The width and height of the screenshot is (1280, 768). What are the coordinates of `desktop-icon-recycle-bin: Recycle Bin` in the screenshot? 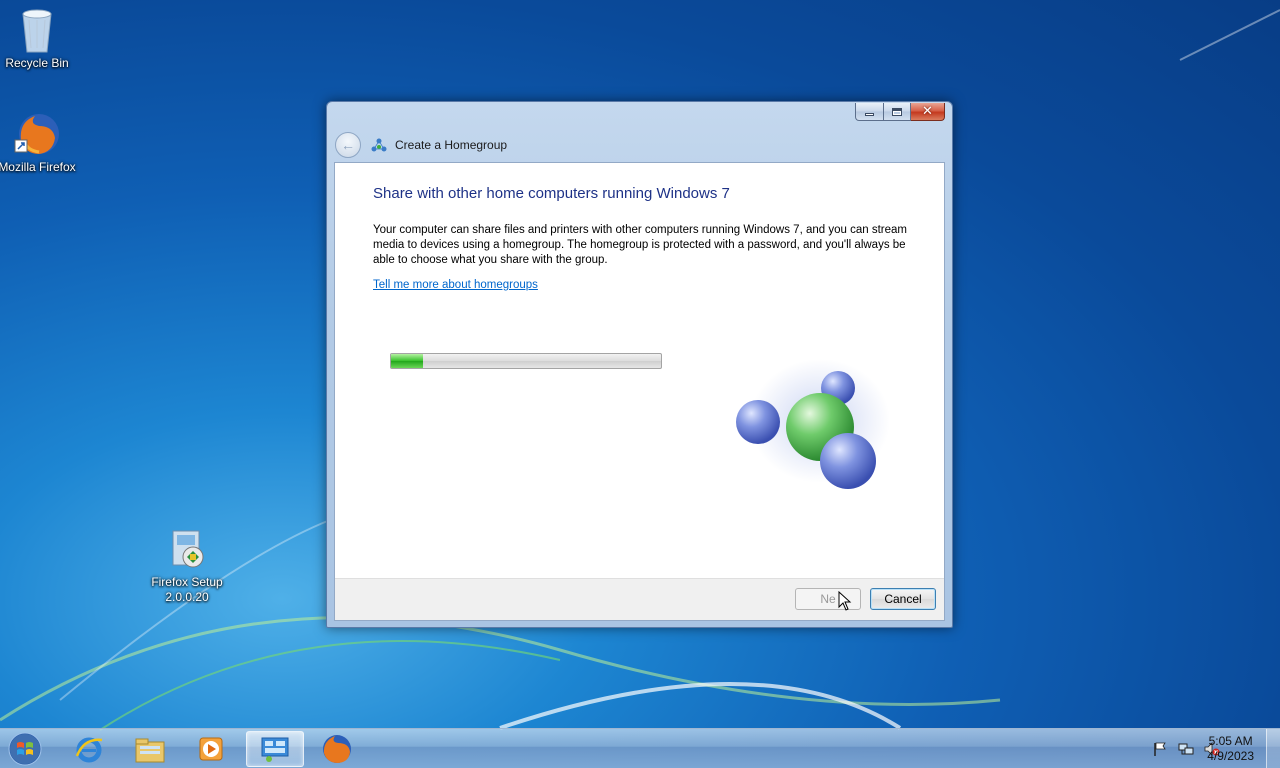 It's located at (38, 38).